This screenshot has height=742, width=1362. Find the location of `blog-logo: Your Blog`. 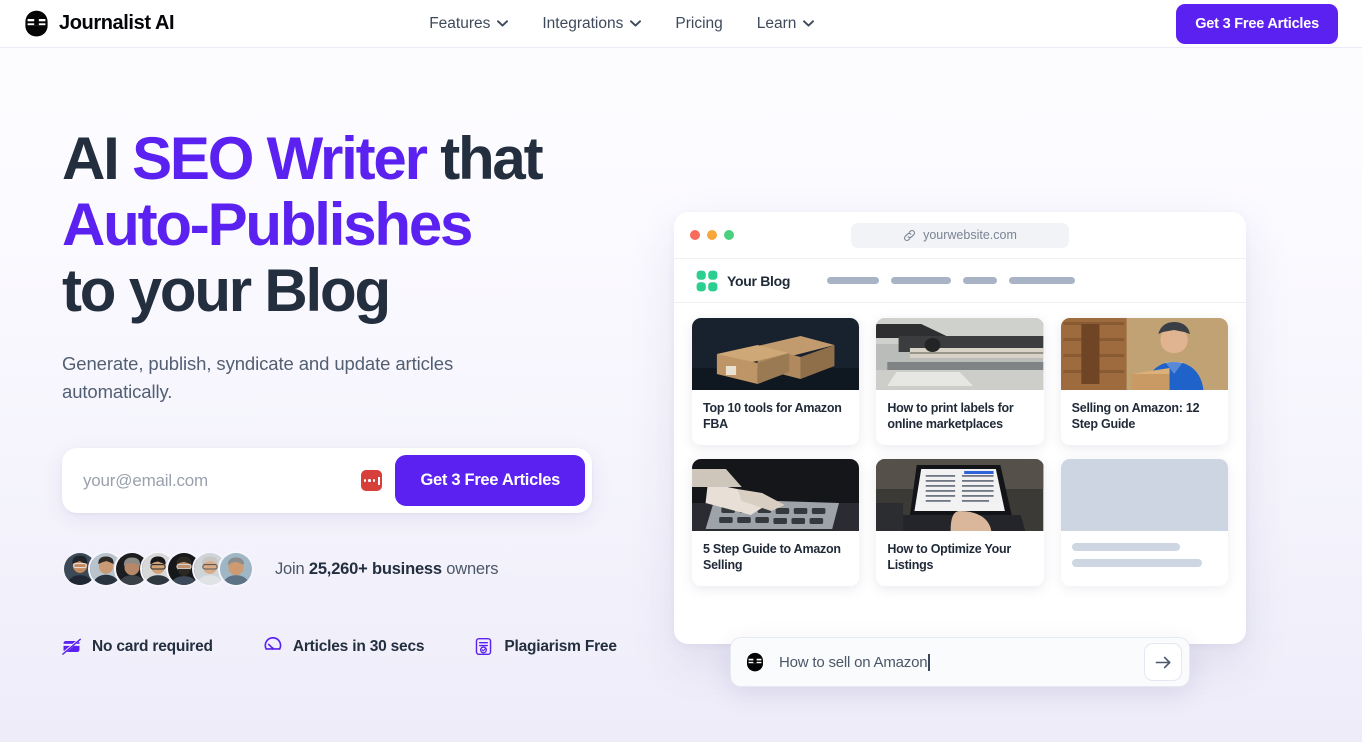

blog-logo: Your Blog is located at coordinates (743, 281).